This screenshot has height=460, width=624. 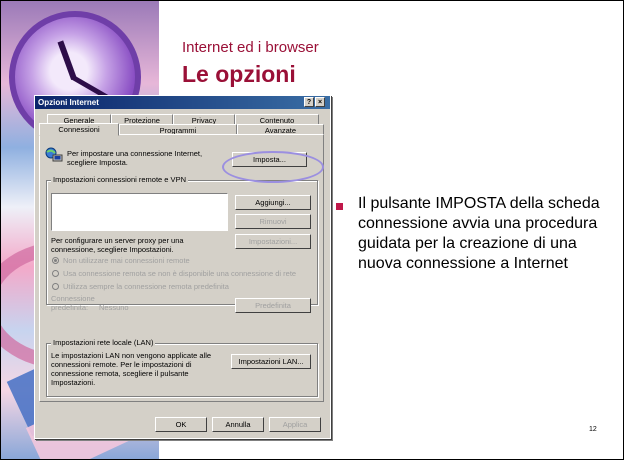 I want to click on default-connection-label: Connessione predefinita:, so click(x=73, y=303).